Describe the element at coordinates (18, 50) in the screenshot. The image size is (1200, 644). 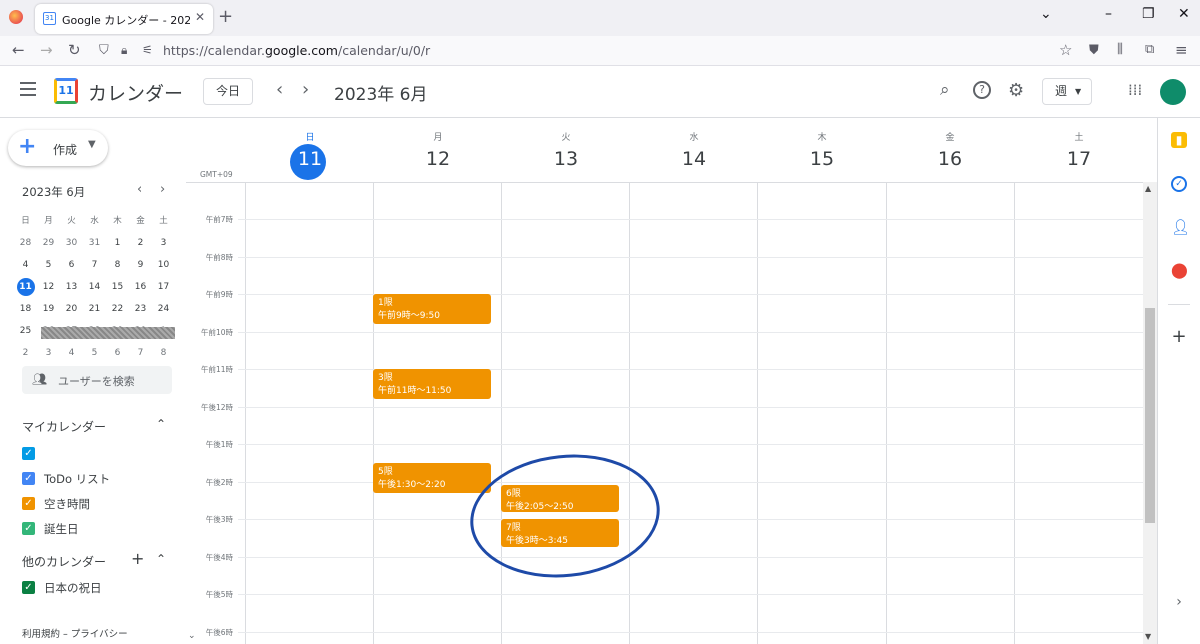
I see `back-icon: ←` at that location.